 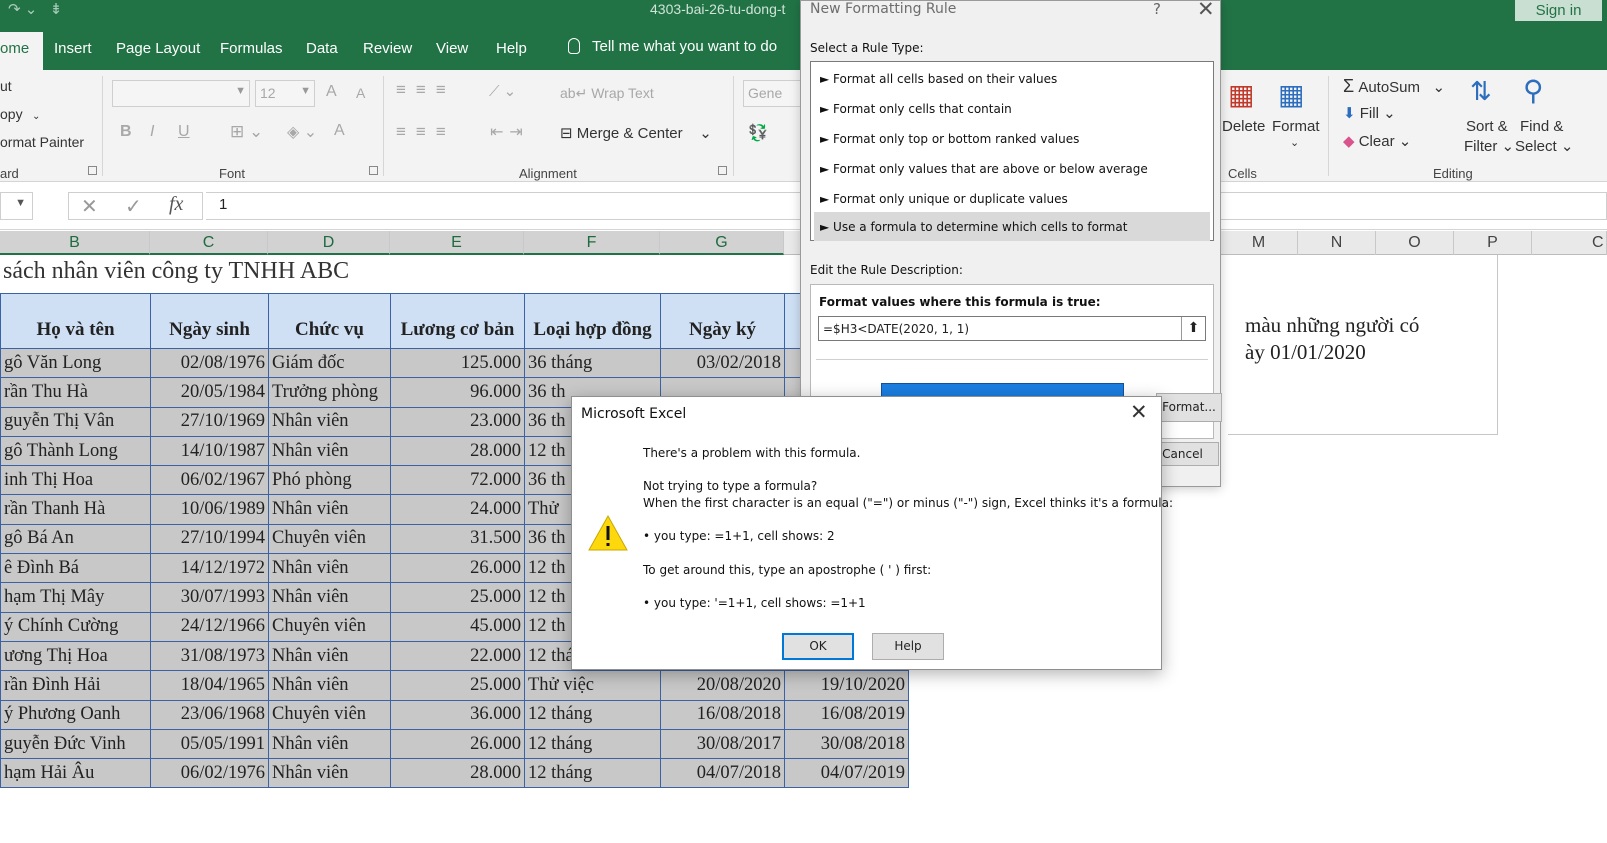 What do you see at coordinates (209, 243) in the screenshot?
I see `column-header-c: C` at bounding box center [209, 243].